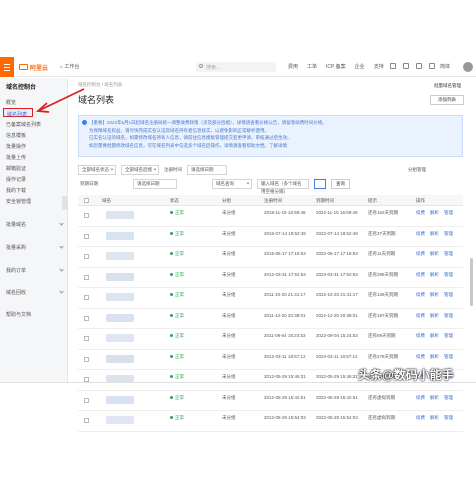 This screenshot has height=477, width=476. Describe the element at coordinates (16, 179) in the screenshot. I see `sidebar-item-op-records: 操作记录` at that location.